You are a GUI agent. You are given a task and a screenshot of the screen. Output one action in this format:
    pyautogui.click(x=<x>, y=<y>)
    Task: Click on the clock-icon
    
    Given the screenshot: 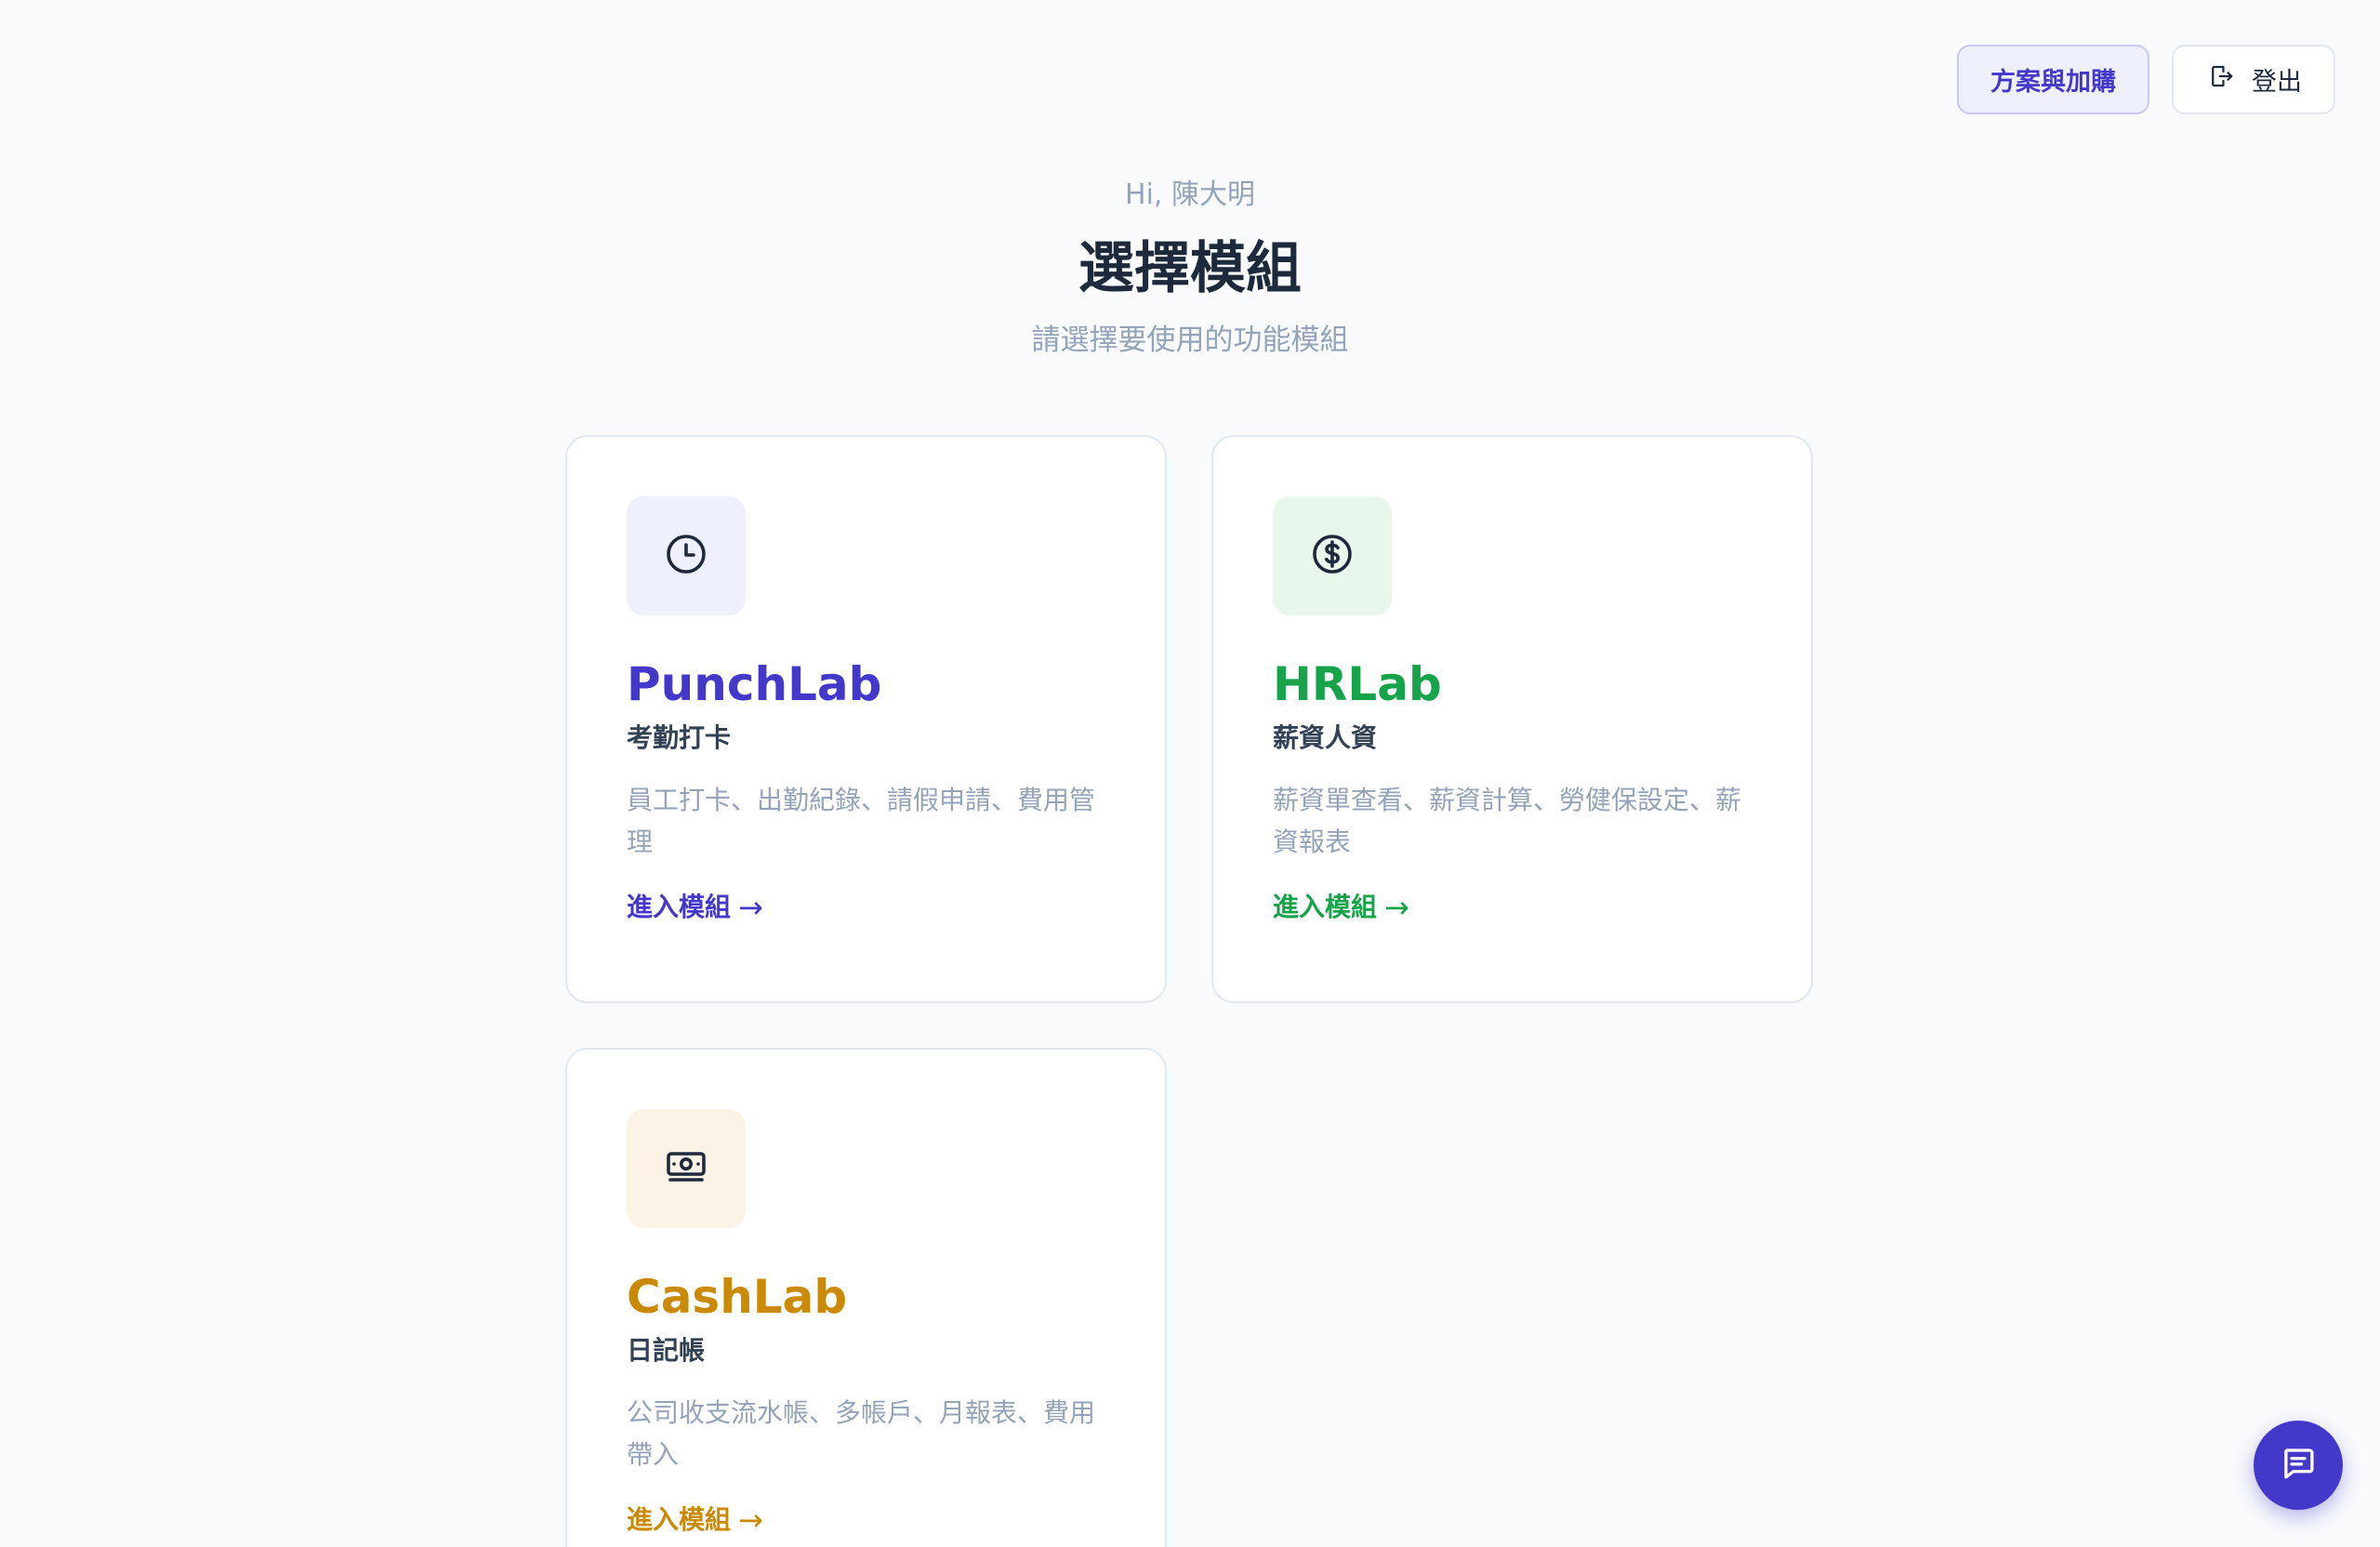 What is the action you would take?
    pyautogui.click(x=686, y=556)
    